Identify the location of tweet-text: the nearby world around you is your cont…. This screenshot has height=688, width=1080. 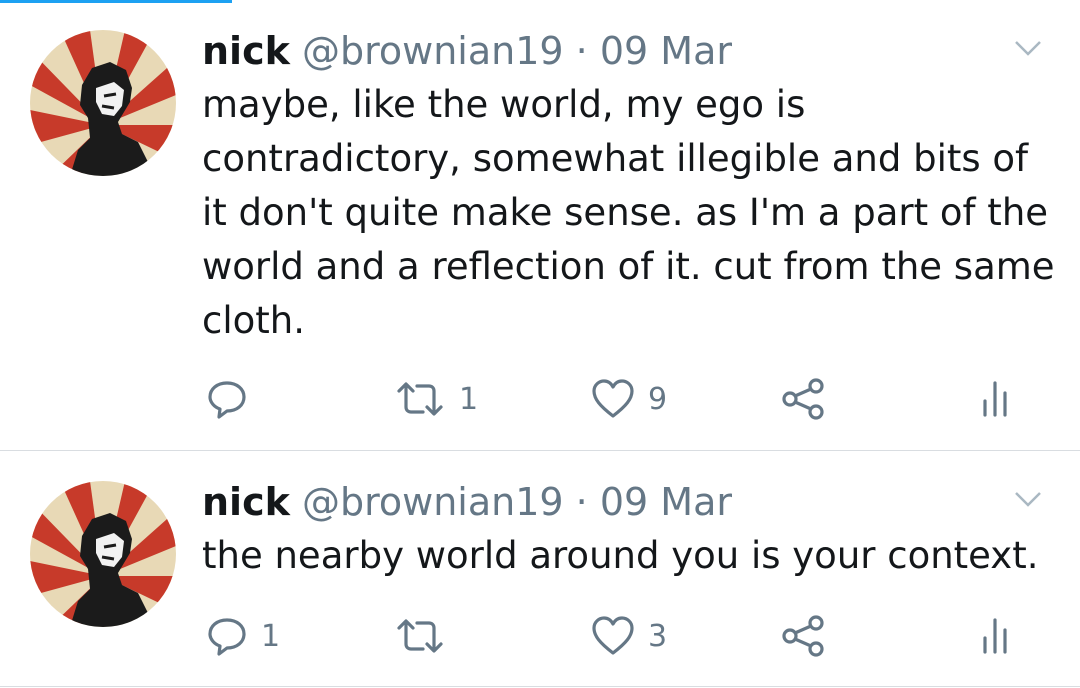
(620, 555).